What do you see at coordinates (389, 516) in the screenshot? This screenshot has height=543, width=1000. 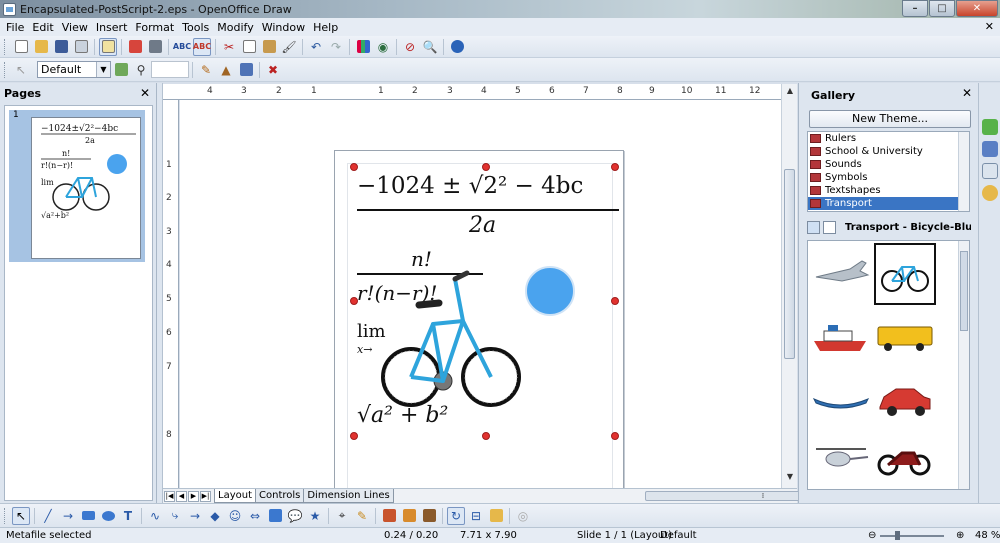 I see `fontwork-icon` at bounding box center [389, 516].